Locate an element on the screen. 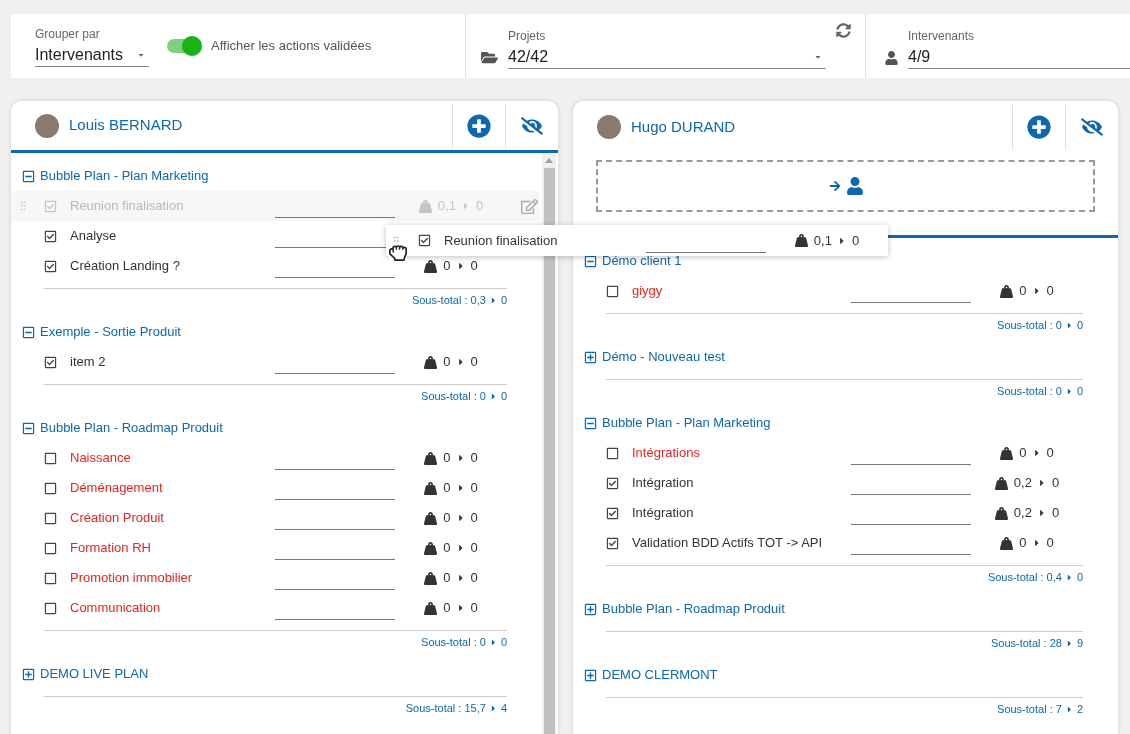  field-label: Grouper par is located at coordinates (68, 34).